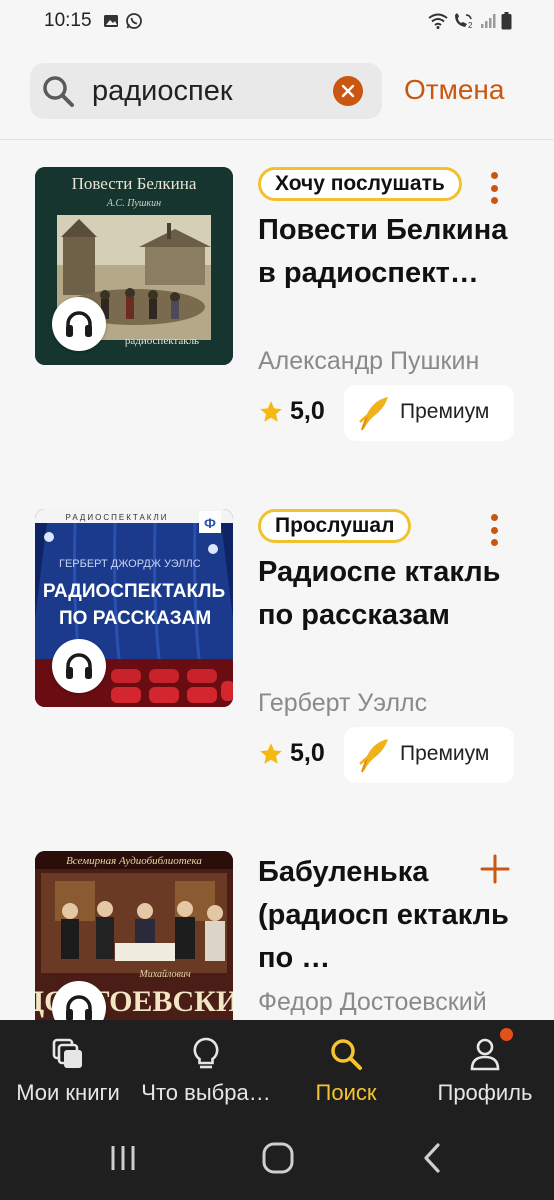 This screenshot has width=554, height=1200. What do you see at coordinates (368, 361) in the screenshot?
I see `book-author: Александр Пушкин` at bounding box center [368, 361].